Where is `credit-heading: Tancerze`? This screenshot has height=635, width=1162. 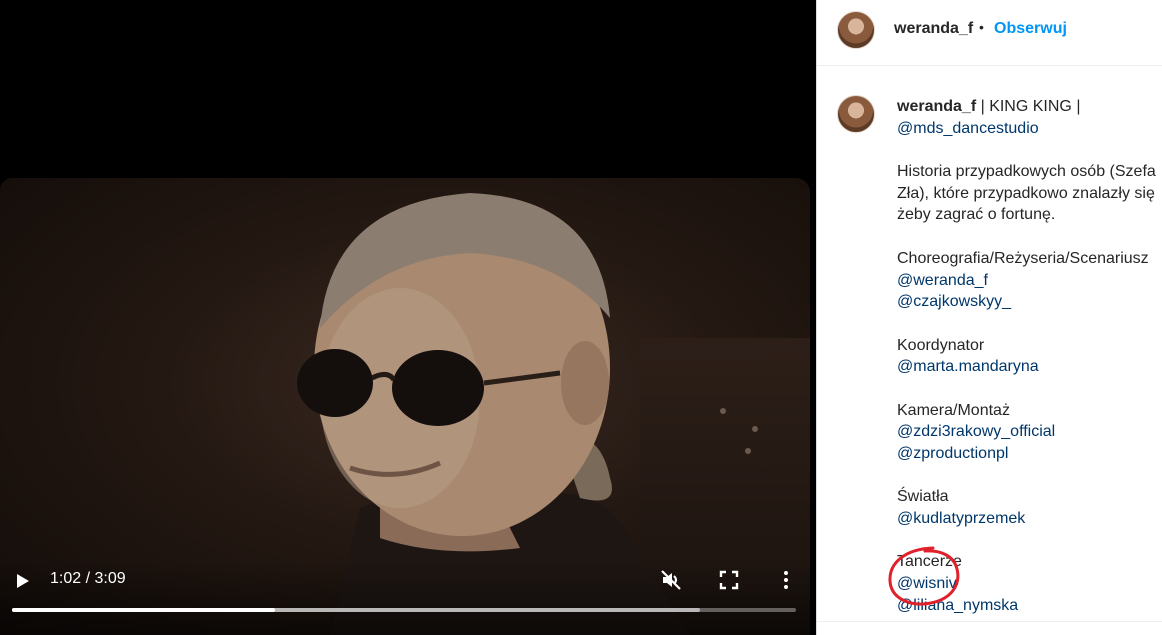 credit-heading: Tancerze is located at coordinates (929, 562).